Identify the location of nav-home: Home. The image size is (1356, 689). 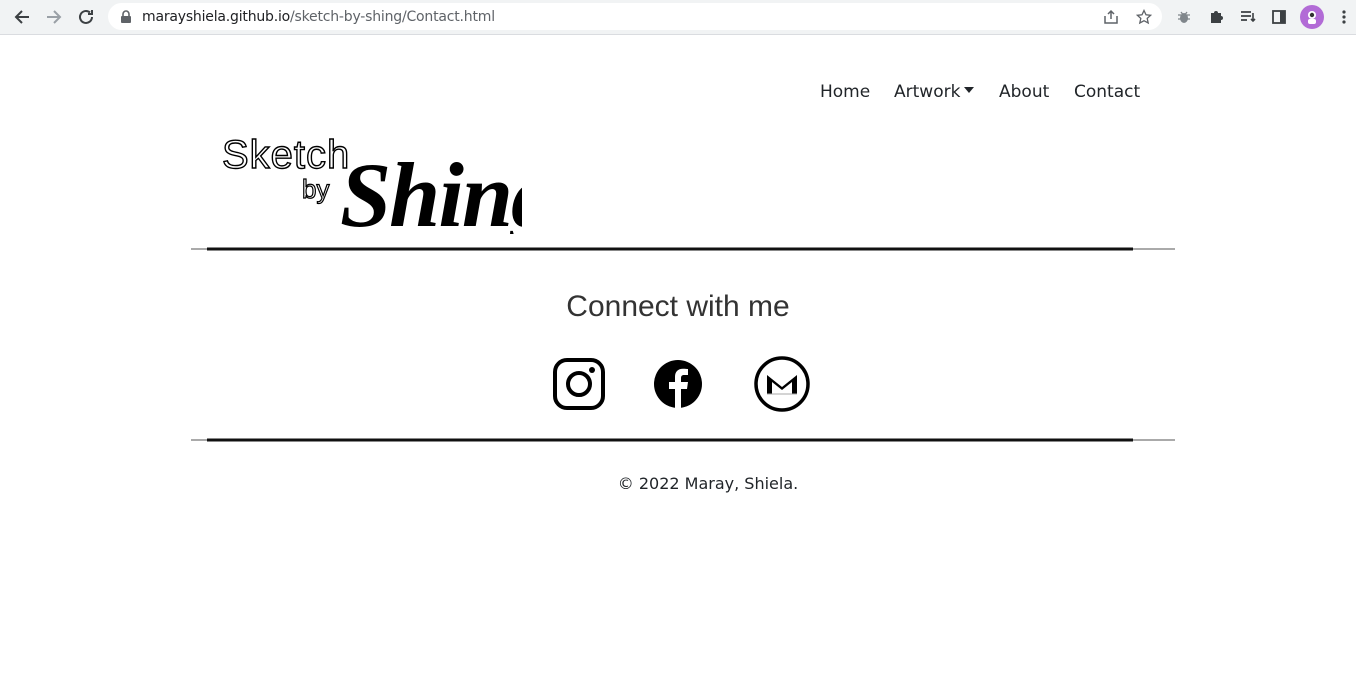
(845, 92).